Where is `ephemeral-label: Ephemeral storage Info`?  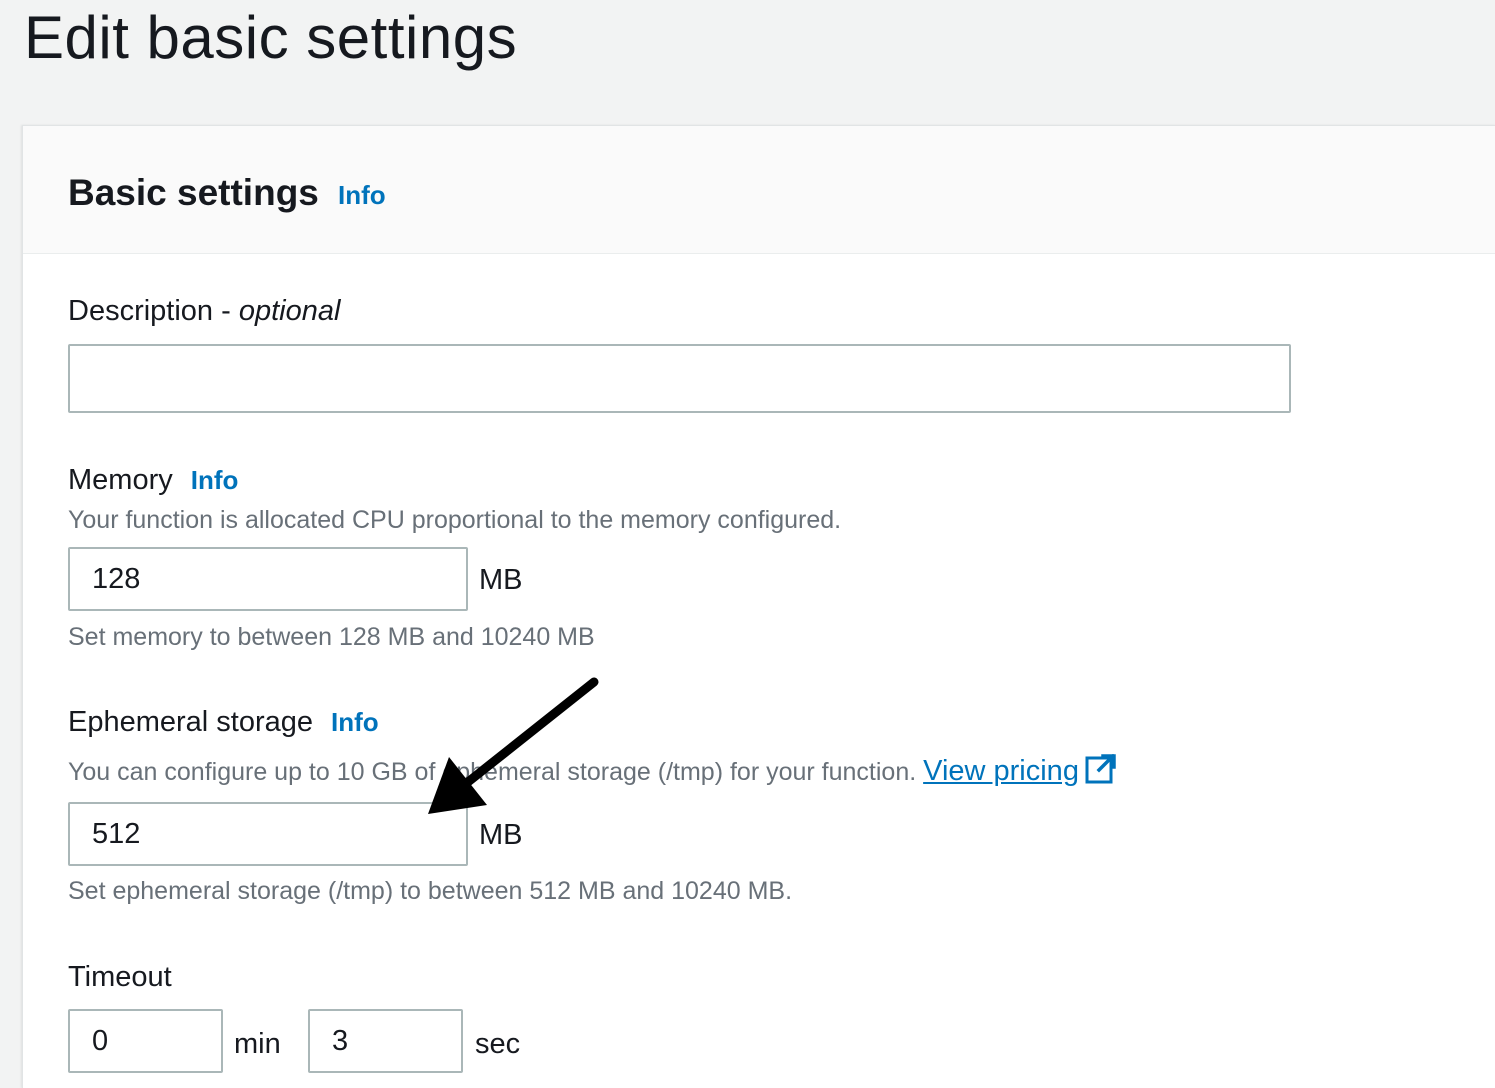
ephemeral-label: Ephemeral storage Info is located at coordinates (223, 722).